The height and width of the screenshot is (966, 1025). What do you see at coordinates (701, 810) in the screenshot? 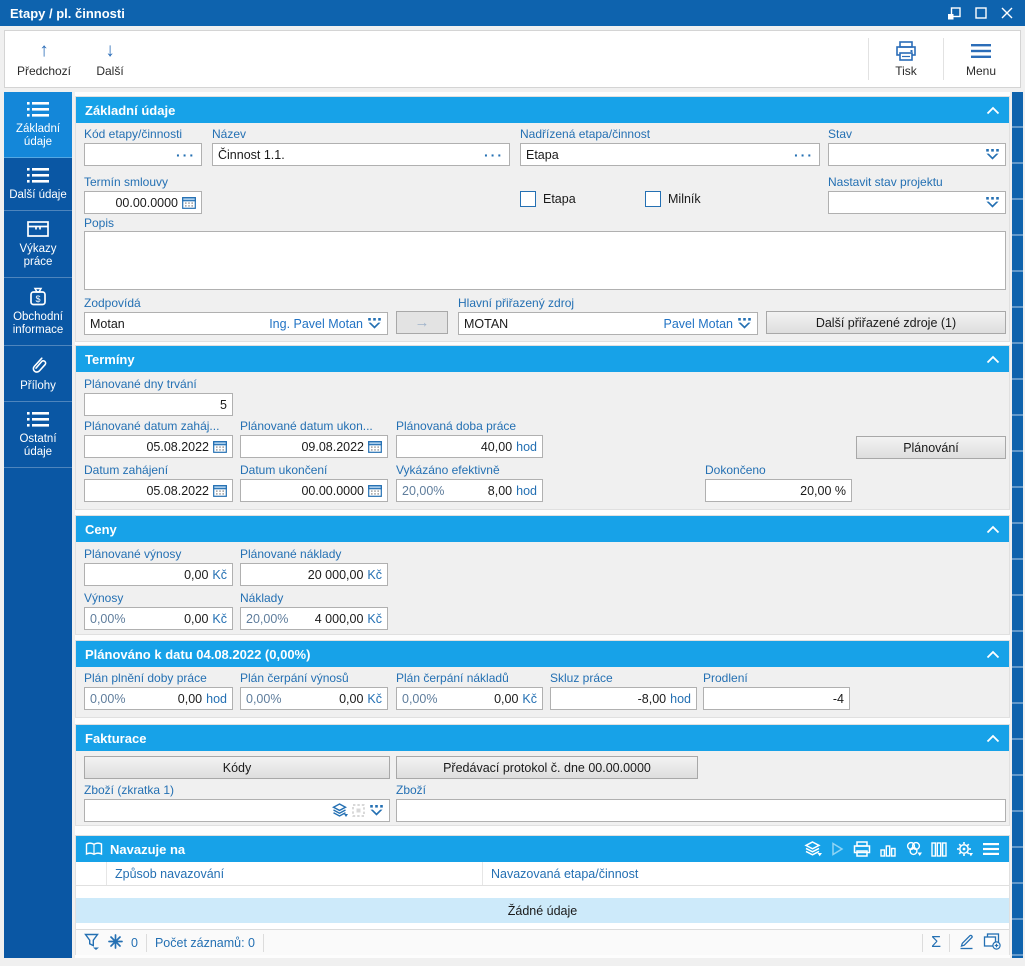
I see `zbozi-input` at bounding box center [701, 810].